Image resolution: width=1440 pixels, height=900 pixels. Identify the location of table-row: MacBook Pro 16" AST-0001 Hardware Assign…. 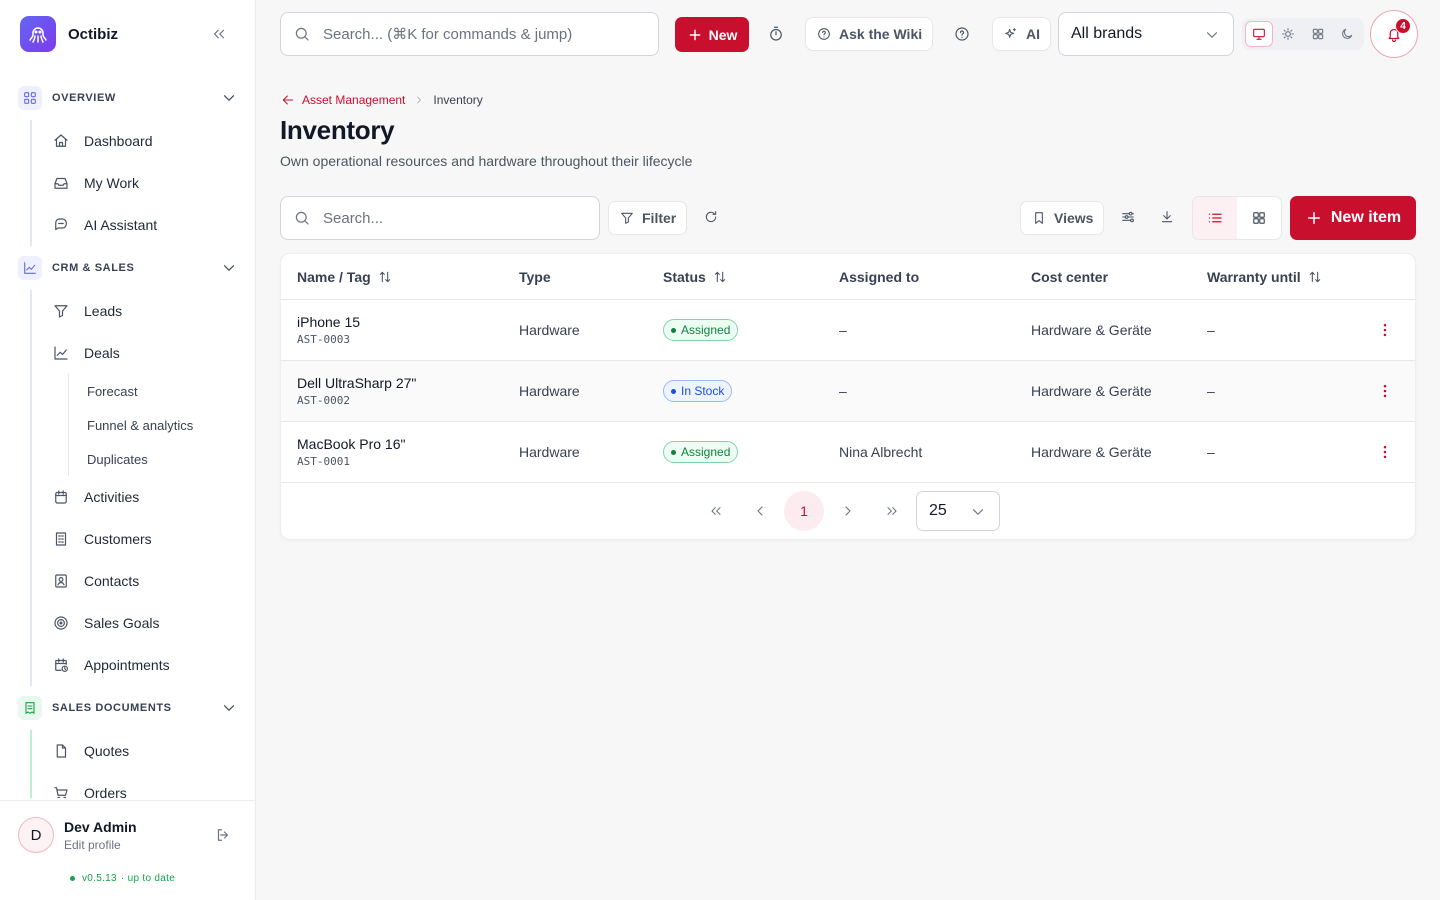
(848, 452).